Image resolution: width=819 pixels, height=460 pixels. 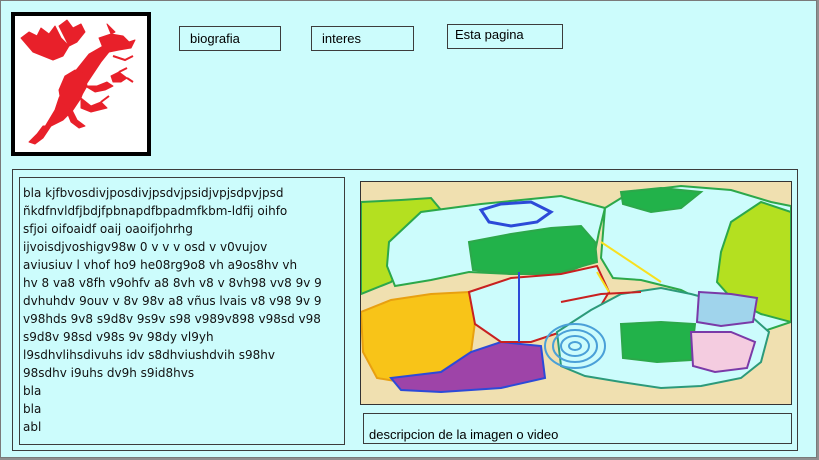 What do you see at coordinates (78, 82) in the screenshot?
I see `dragon-icon` at bounding box center [78, 82].